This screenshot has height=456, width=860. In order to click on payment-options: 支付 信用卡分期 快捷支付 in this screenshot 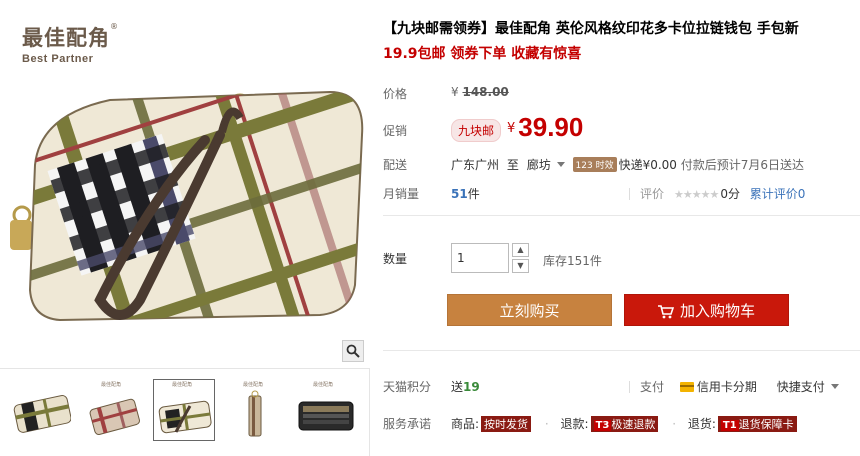, I will do `click(734, 386)`.